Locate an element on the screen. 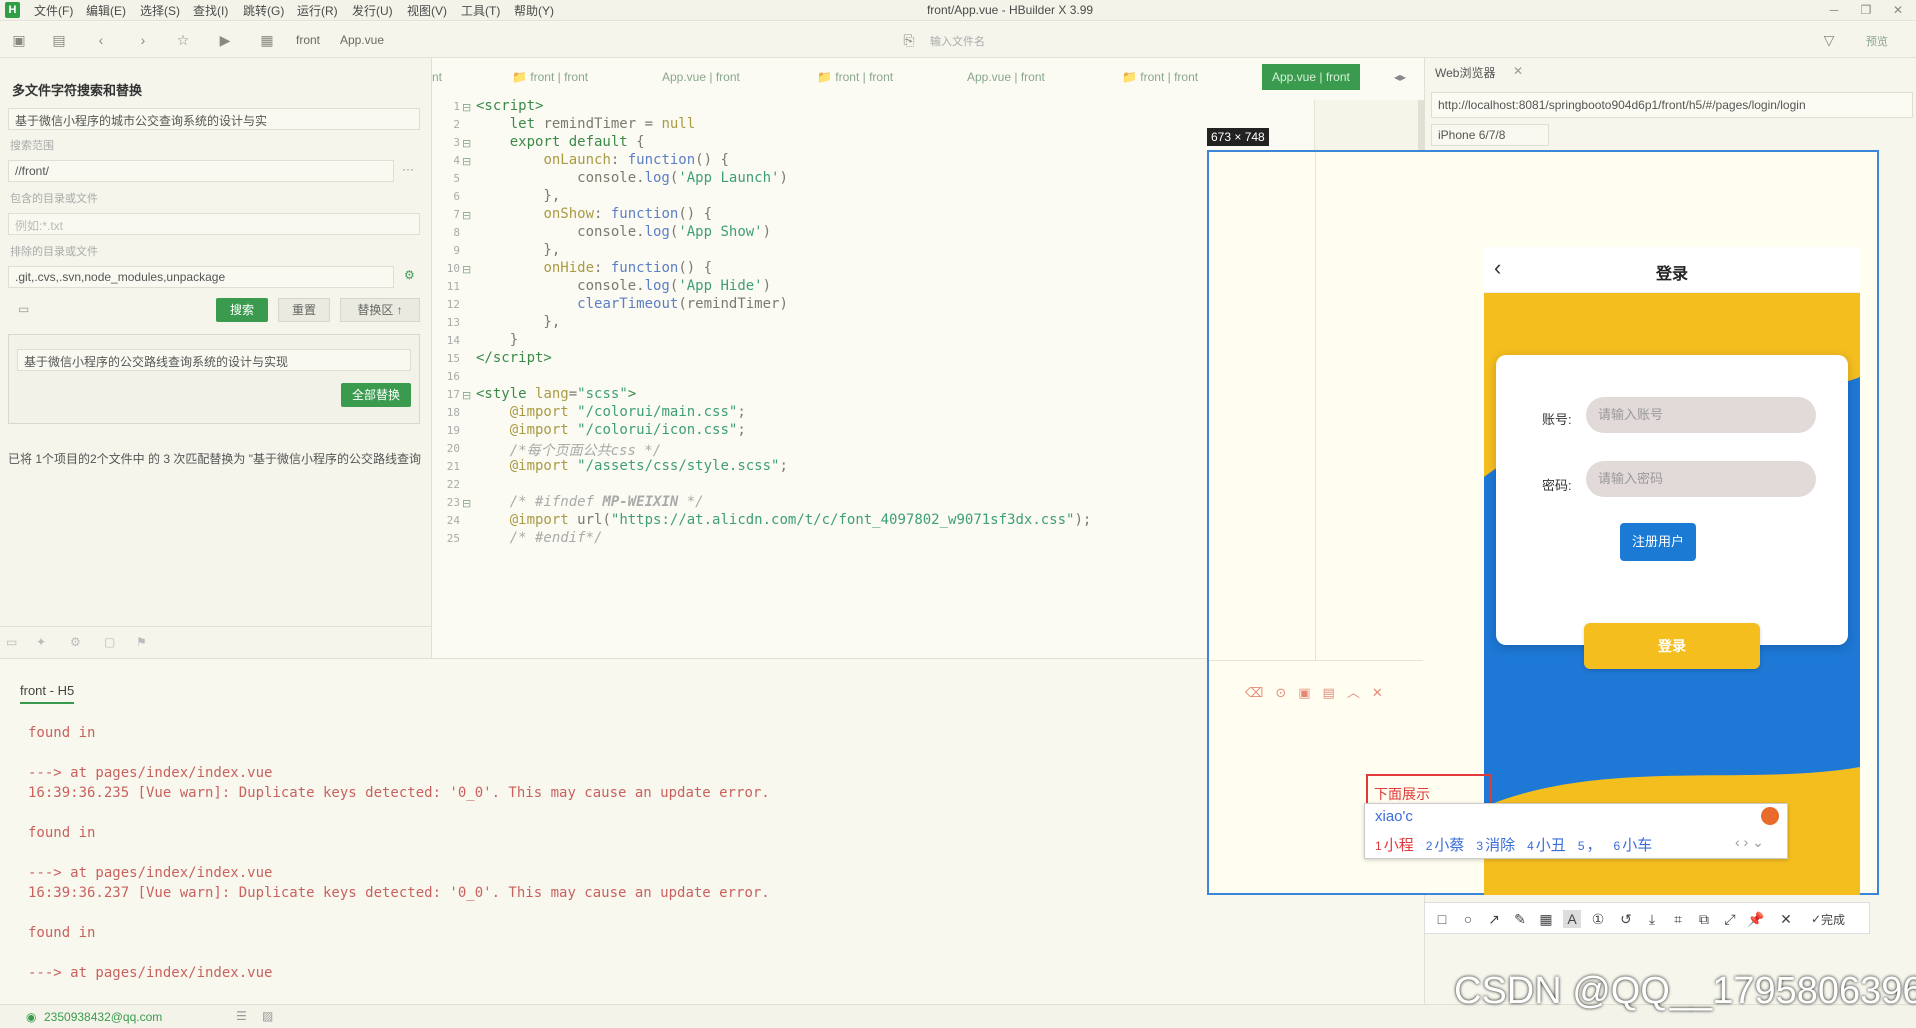  search-button: 搜索 is located at coordinates (242, 310).